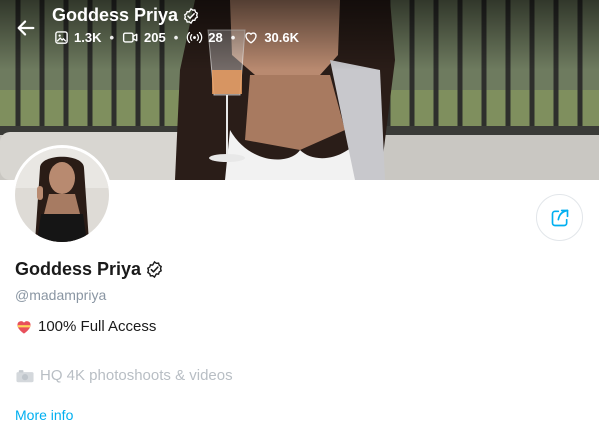 Image resolution: width=599 pixels, height=422 pixels. I want to click on stat-videos: 205, so click(144, 37).